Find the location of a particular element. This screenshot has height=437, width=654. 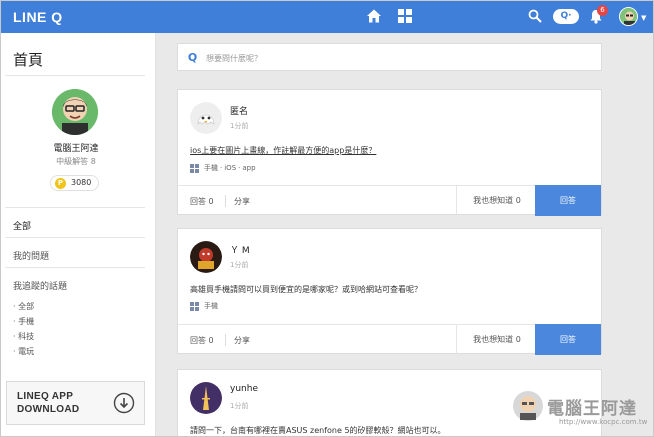

topic-item: · 手機 is located at coordinates (23, 321).